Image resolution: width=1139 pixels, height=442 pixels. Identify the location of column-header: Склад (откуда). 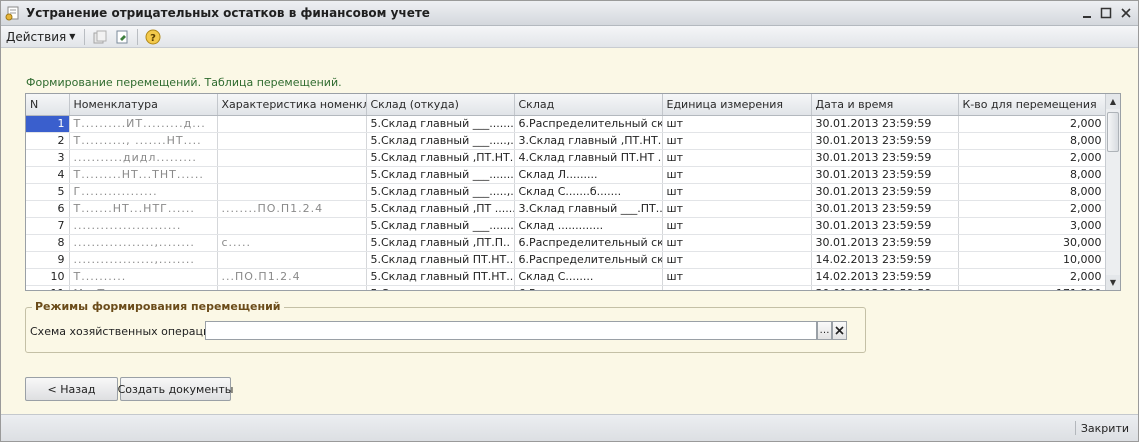
(440, 105).